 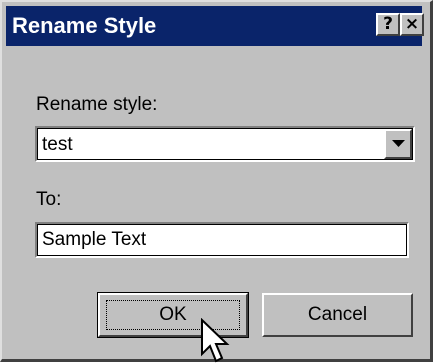 I want to click on help-button: ?, so click(x=388, y=24).